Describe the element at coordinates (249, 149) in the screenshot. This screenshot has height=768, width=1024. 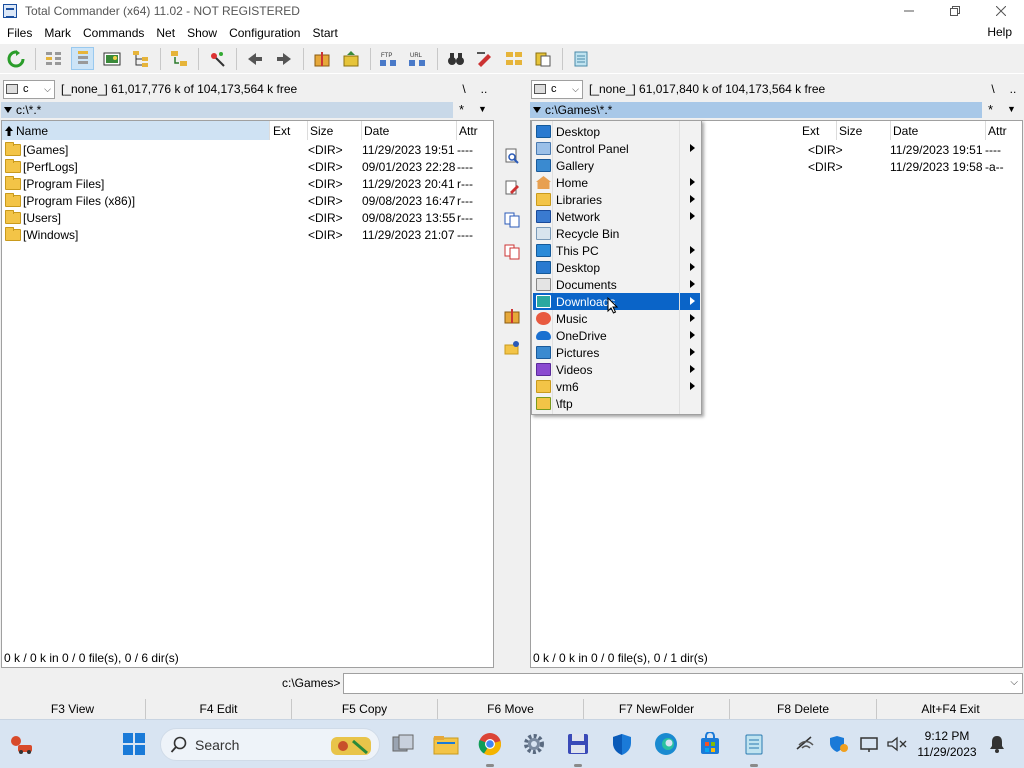
I see `file-row: [Games] <DIR> 11/29/2023 19:51 ----` at that location.